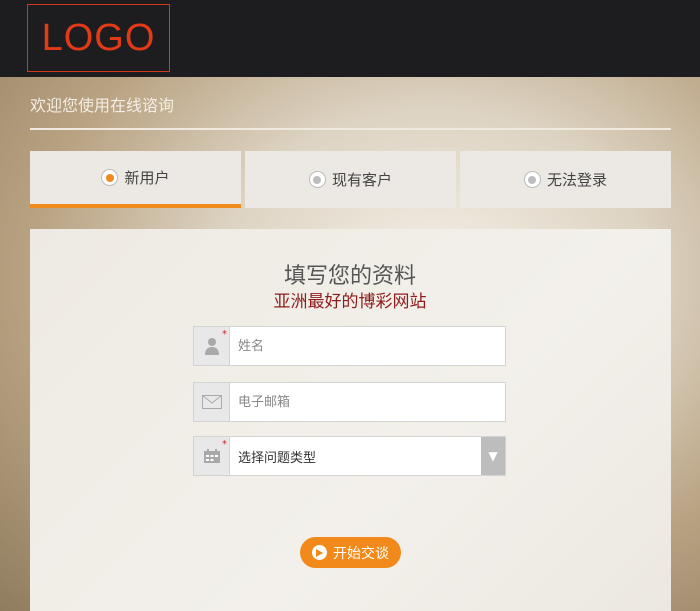  Describe the element at coordinates (349, 456) in the screenshot. I see `question-type-select: * 选择问题类型 ▼` at that location.